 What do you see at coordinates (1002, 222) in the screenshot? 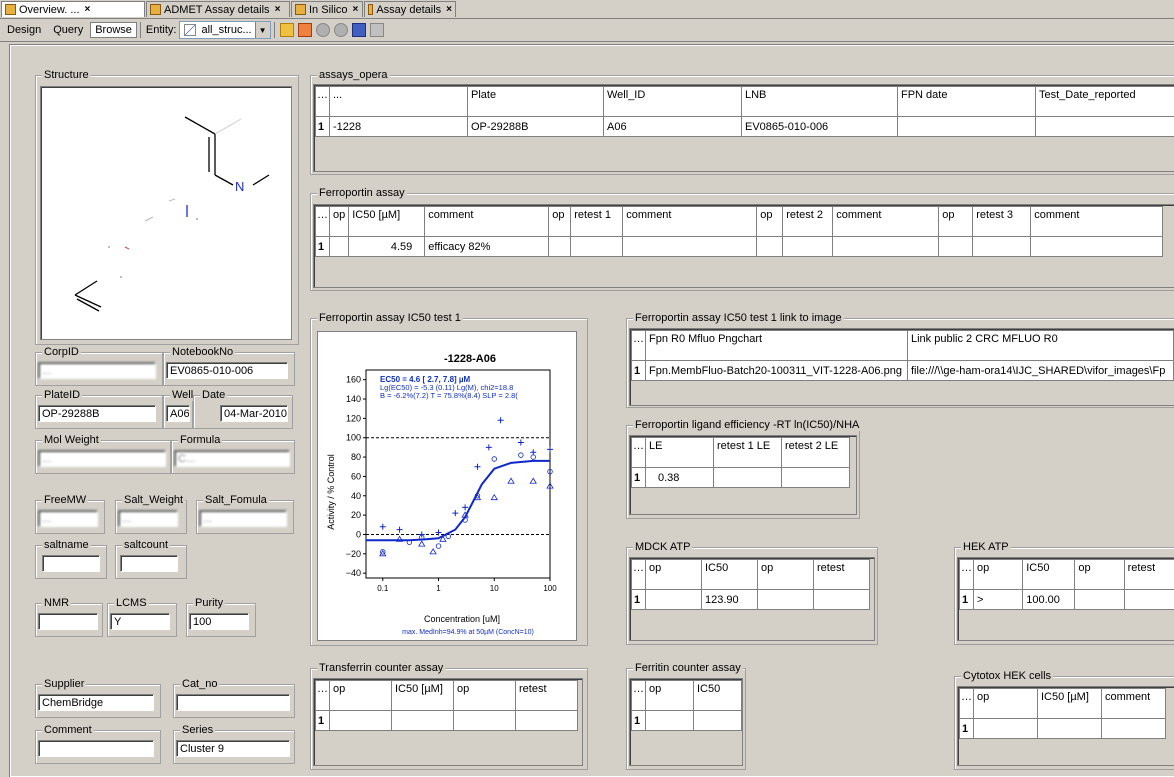
I see `column-header: retest 3` at bounding box center [1002, 222].